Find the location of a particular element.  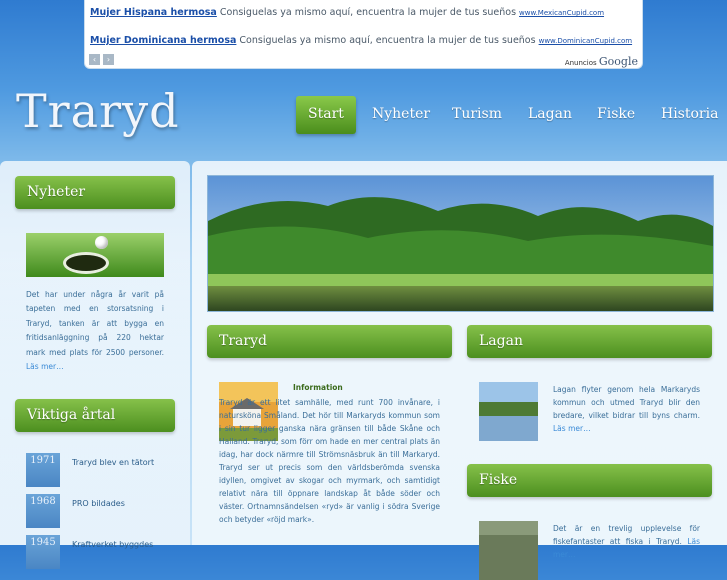

info-label: Information is located at coordinates (318, 387).